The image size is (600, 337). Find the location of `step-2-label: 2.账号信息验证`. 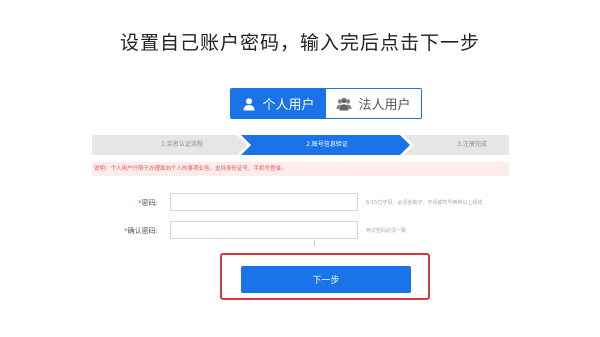

step-2-label: 2.账号信息验证 is located at coordinates (327, 144).